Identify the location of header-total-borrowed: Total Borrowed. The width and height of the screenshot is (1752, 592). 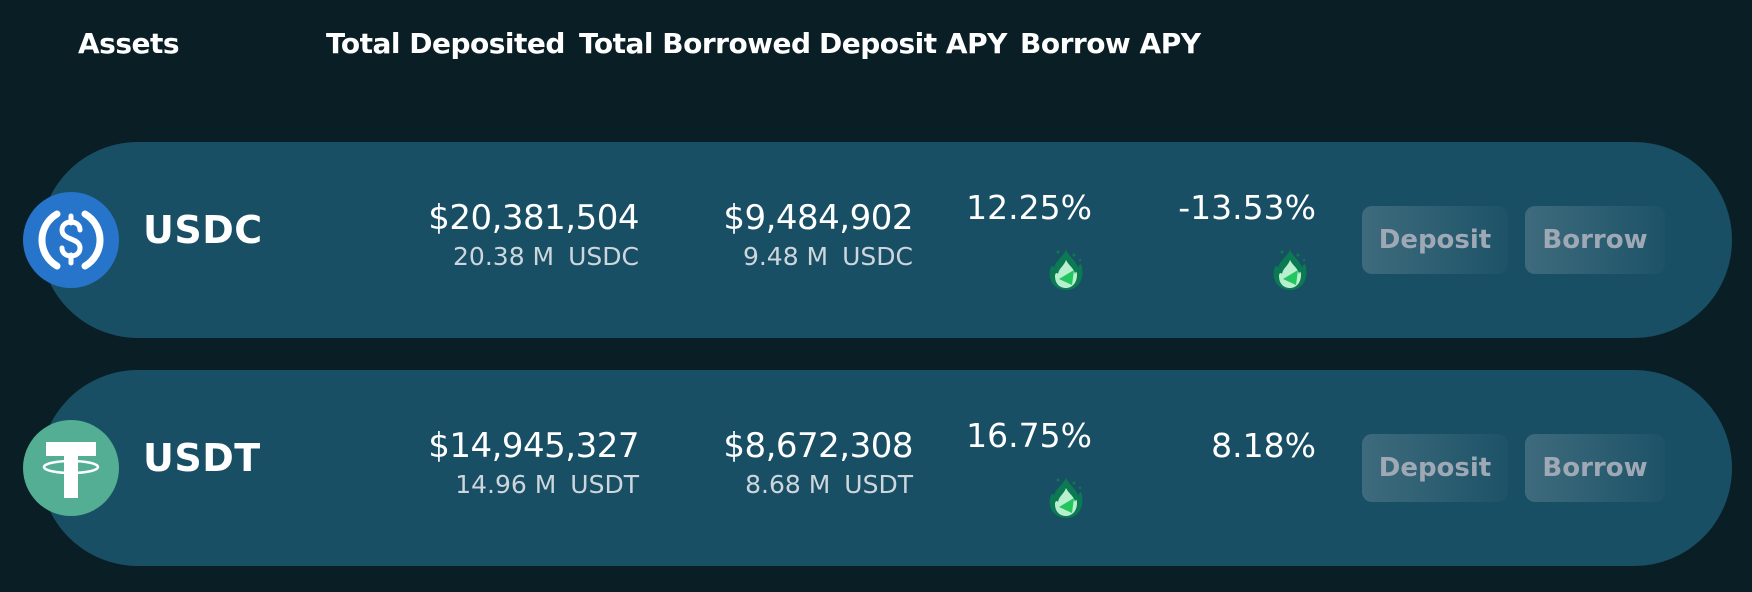
(695, 43).